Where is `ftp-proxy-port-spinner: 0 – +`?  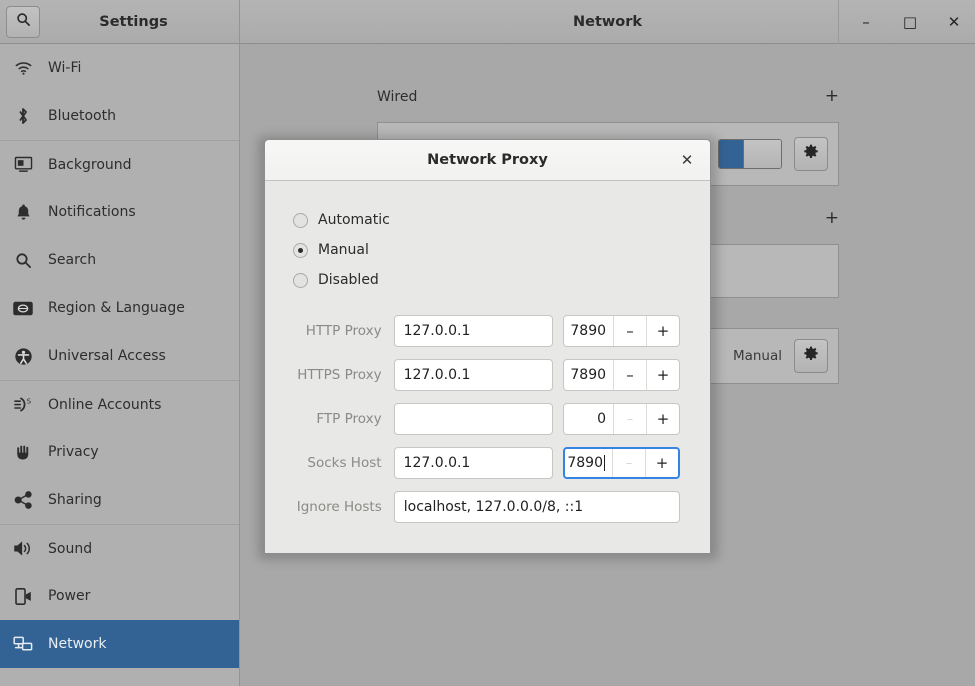
ftp-proxy-port-spinner: 0 – + is located at coordinates (622, 419).